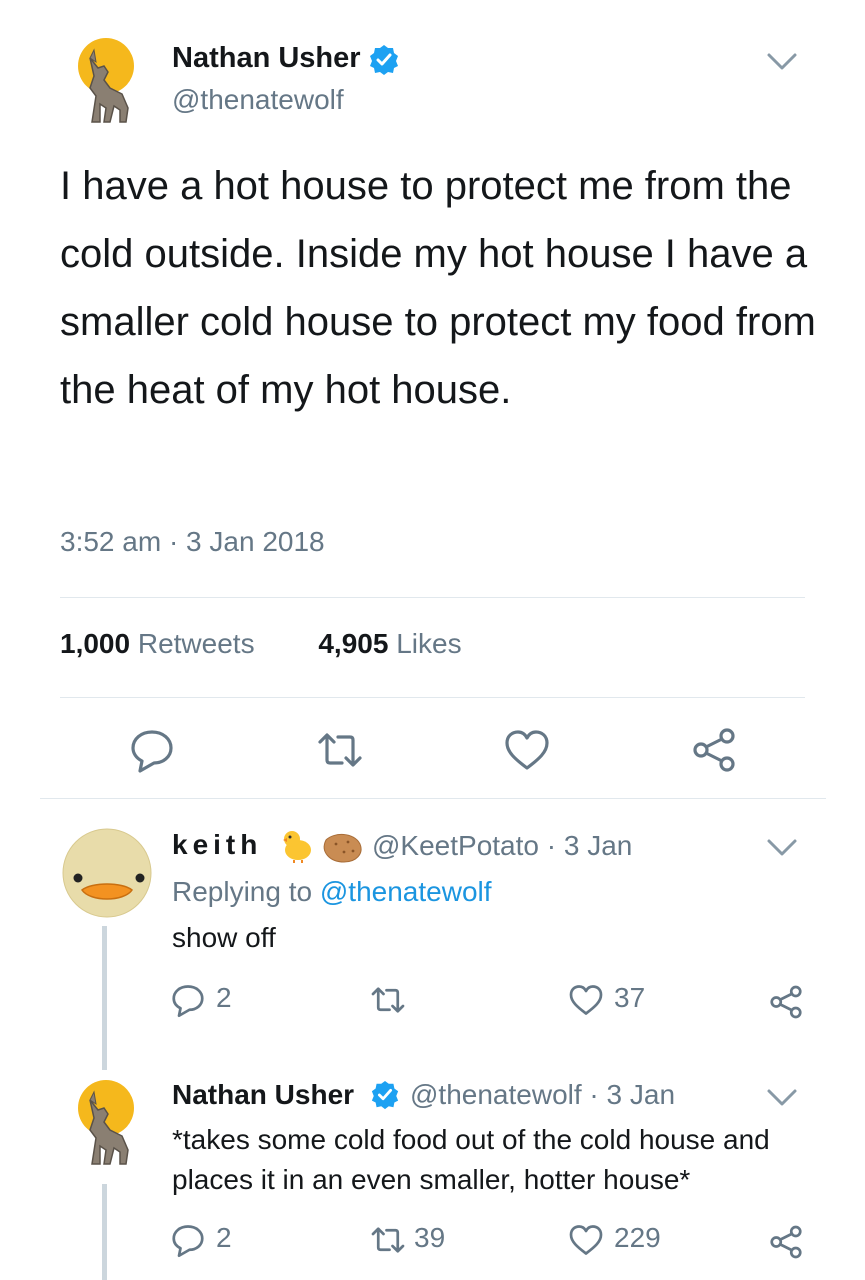 This screenshot has width=865, height=1280. Describe the element at coordinates (353, 643) in the screenshot. I see `likes-count: 4,905` at that location.